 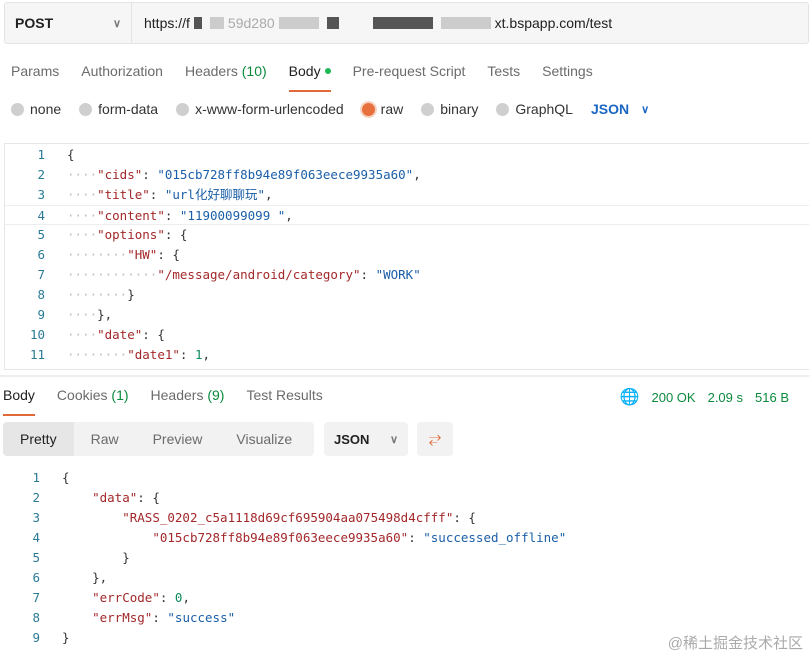 What do you see at coordinates (772, 397) in the screenshot?
I see `response-size: 516 B` at bounding box center [772, 397].